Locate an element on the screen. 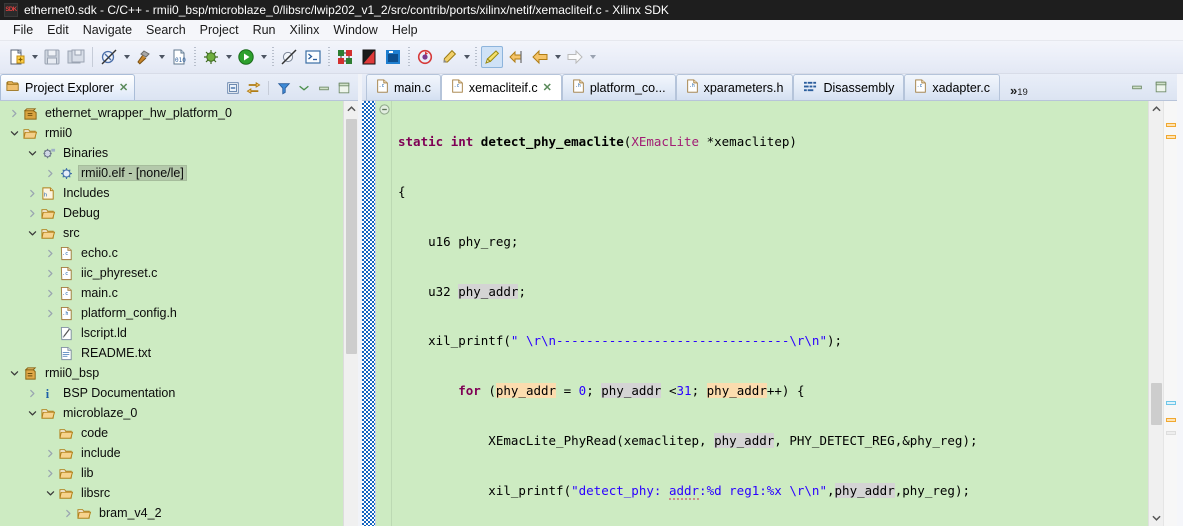 The image size is (1183, 526). tab-xadapter-c: .c xadapter.c is located at coordinates (952, 87).